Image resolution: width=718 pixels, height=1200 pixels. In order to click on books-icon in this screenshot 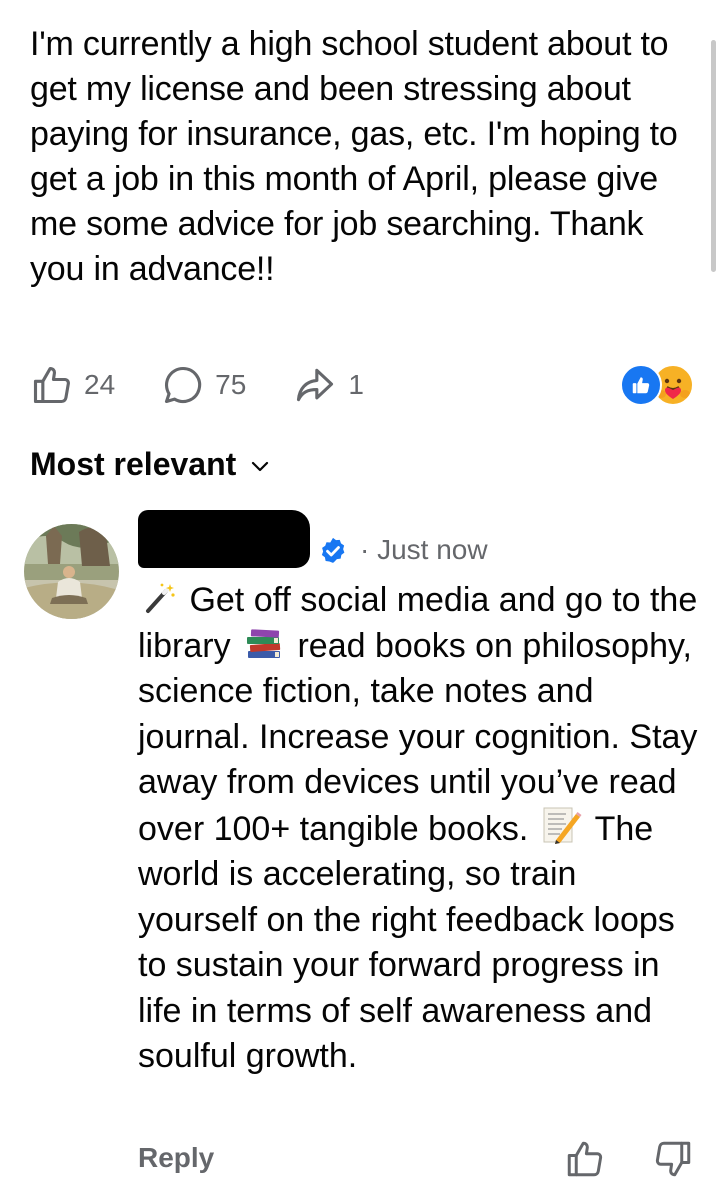, I will do `click(264, 643)`.